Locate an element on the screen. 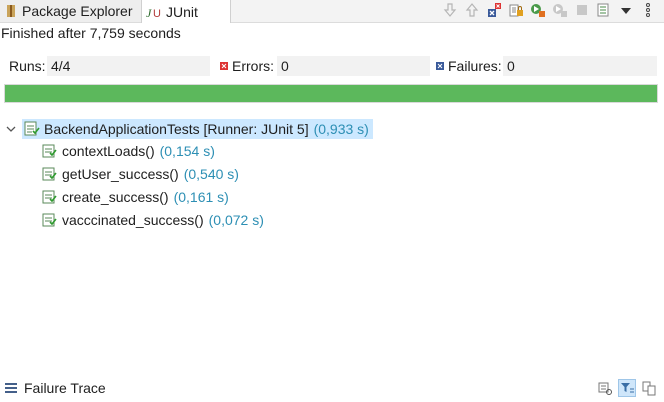 The width and height of the screenshot is (664, 402). show-failures-only-icon is located at coordinates (494, 10).